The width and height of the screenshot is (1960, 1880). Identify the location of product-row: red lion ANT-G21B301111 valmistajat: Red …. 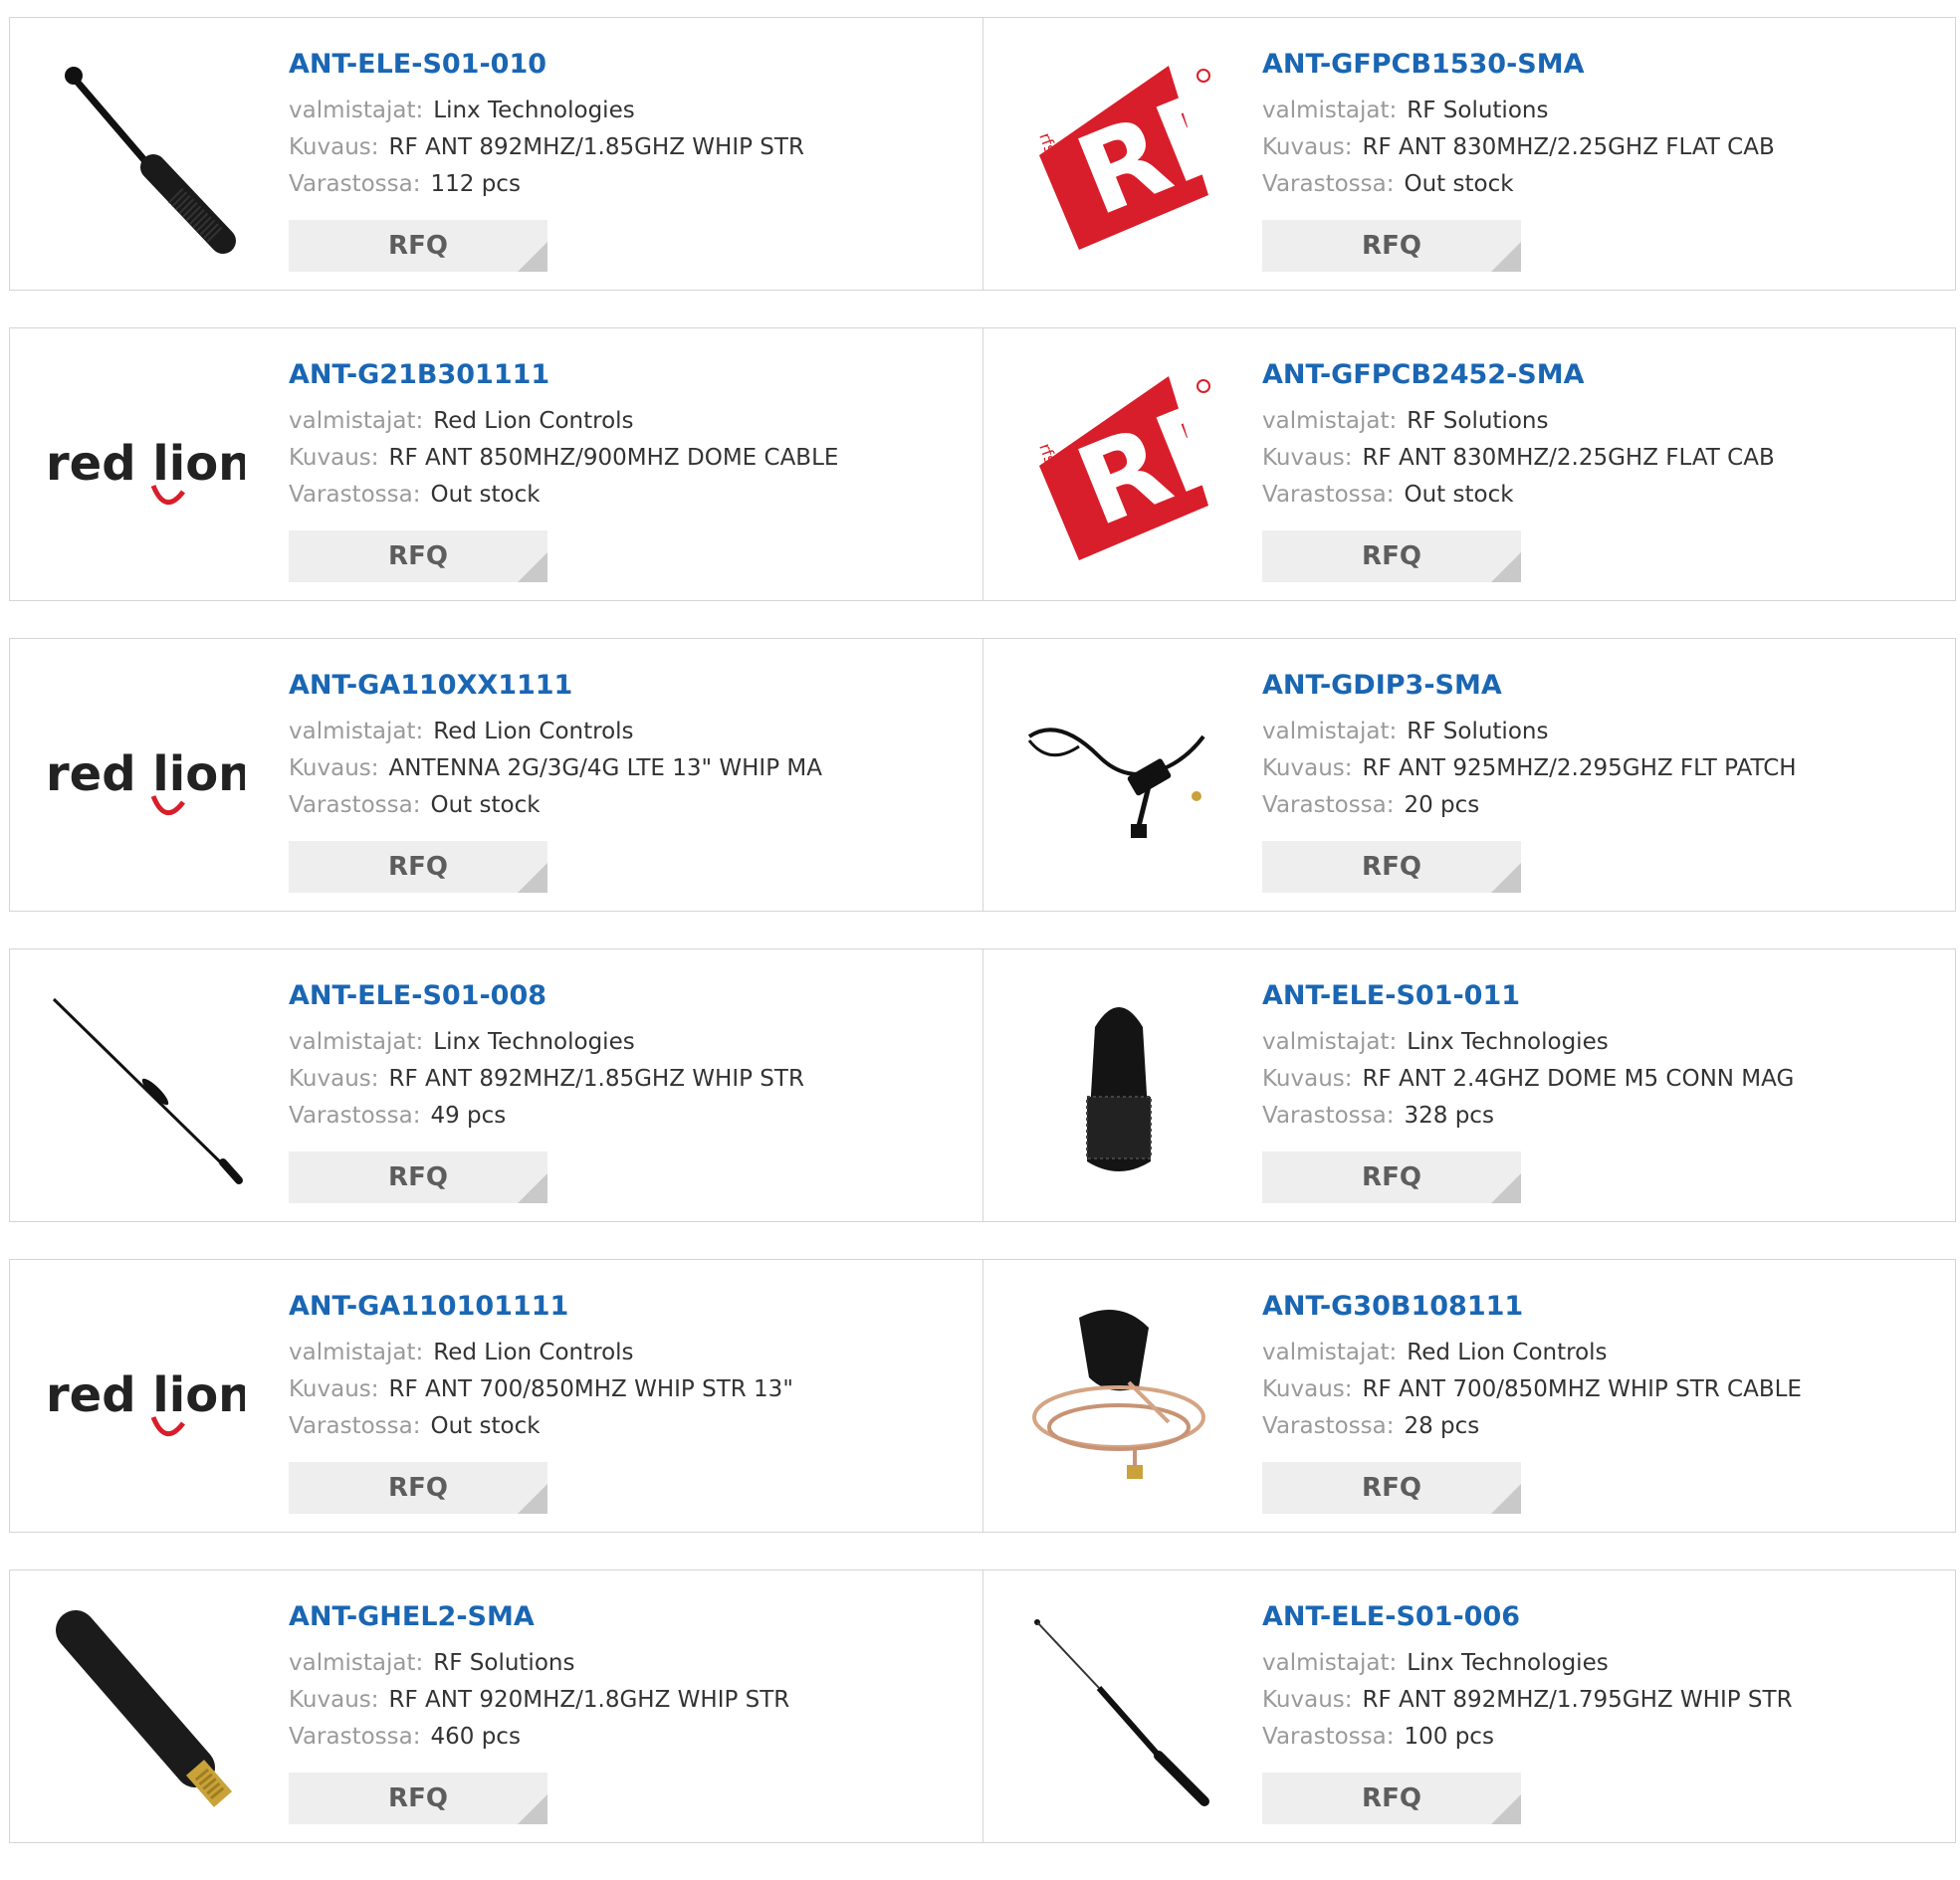
(983, 464).